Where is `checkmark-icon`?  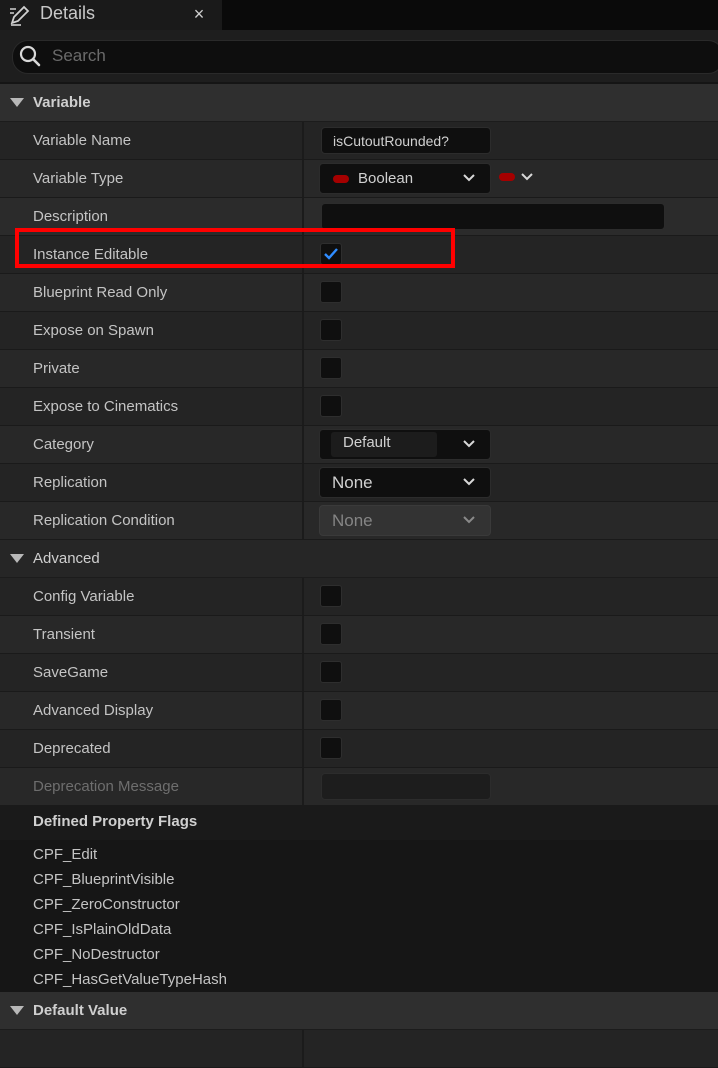 checkmark-icon is located at coordinates (331, 254).